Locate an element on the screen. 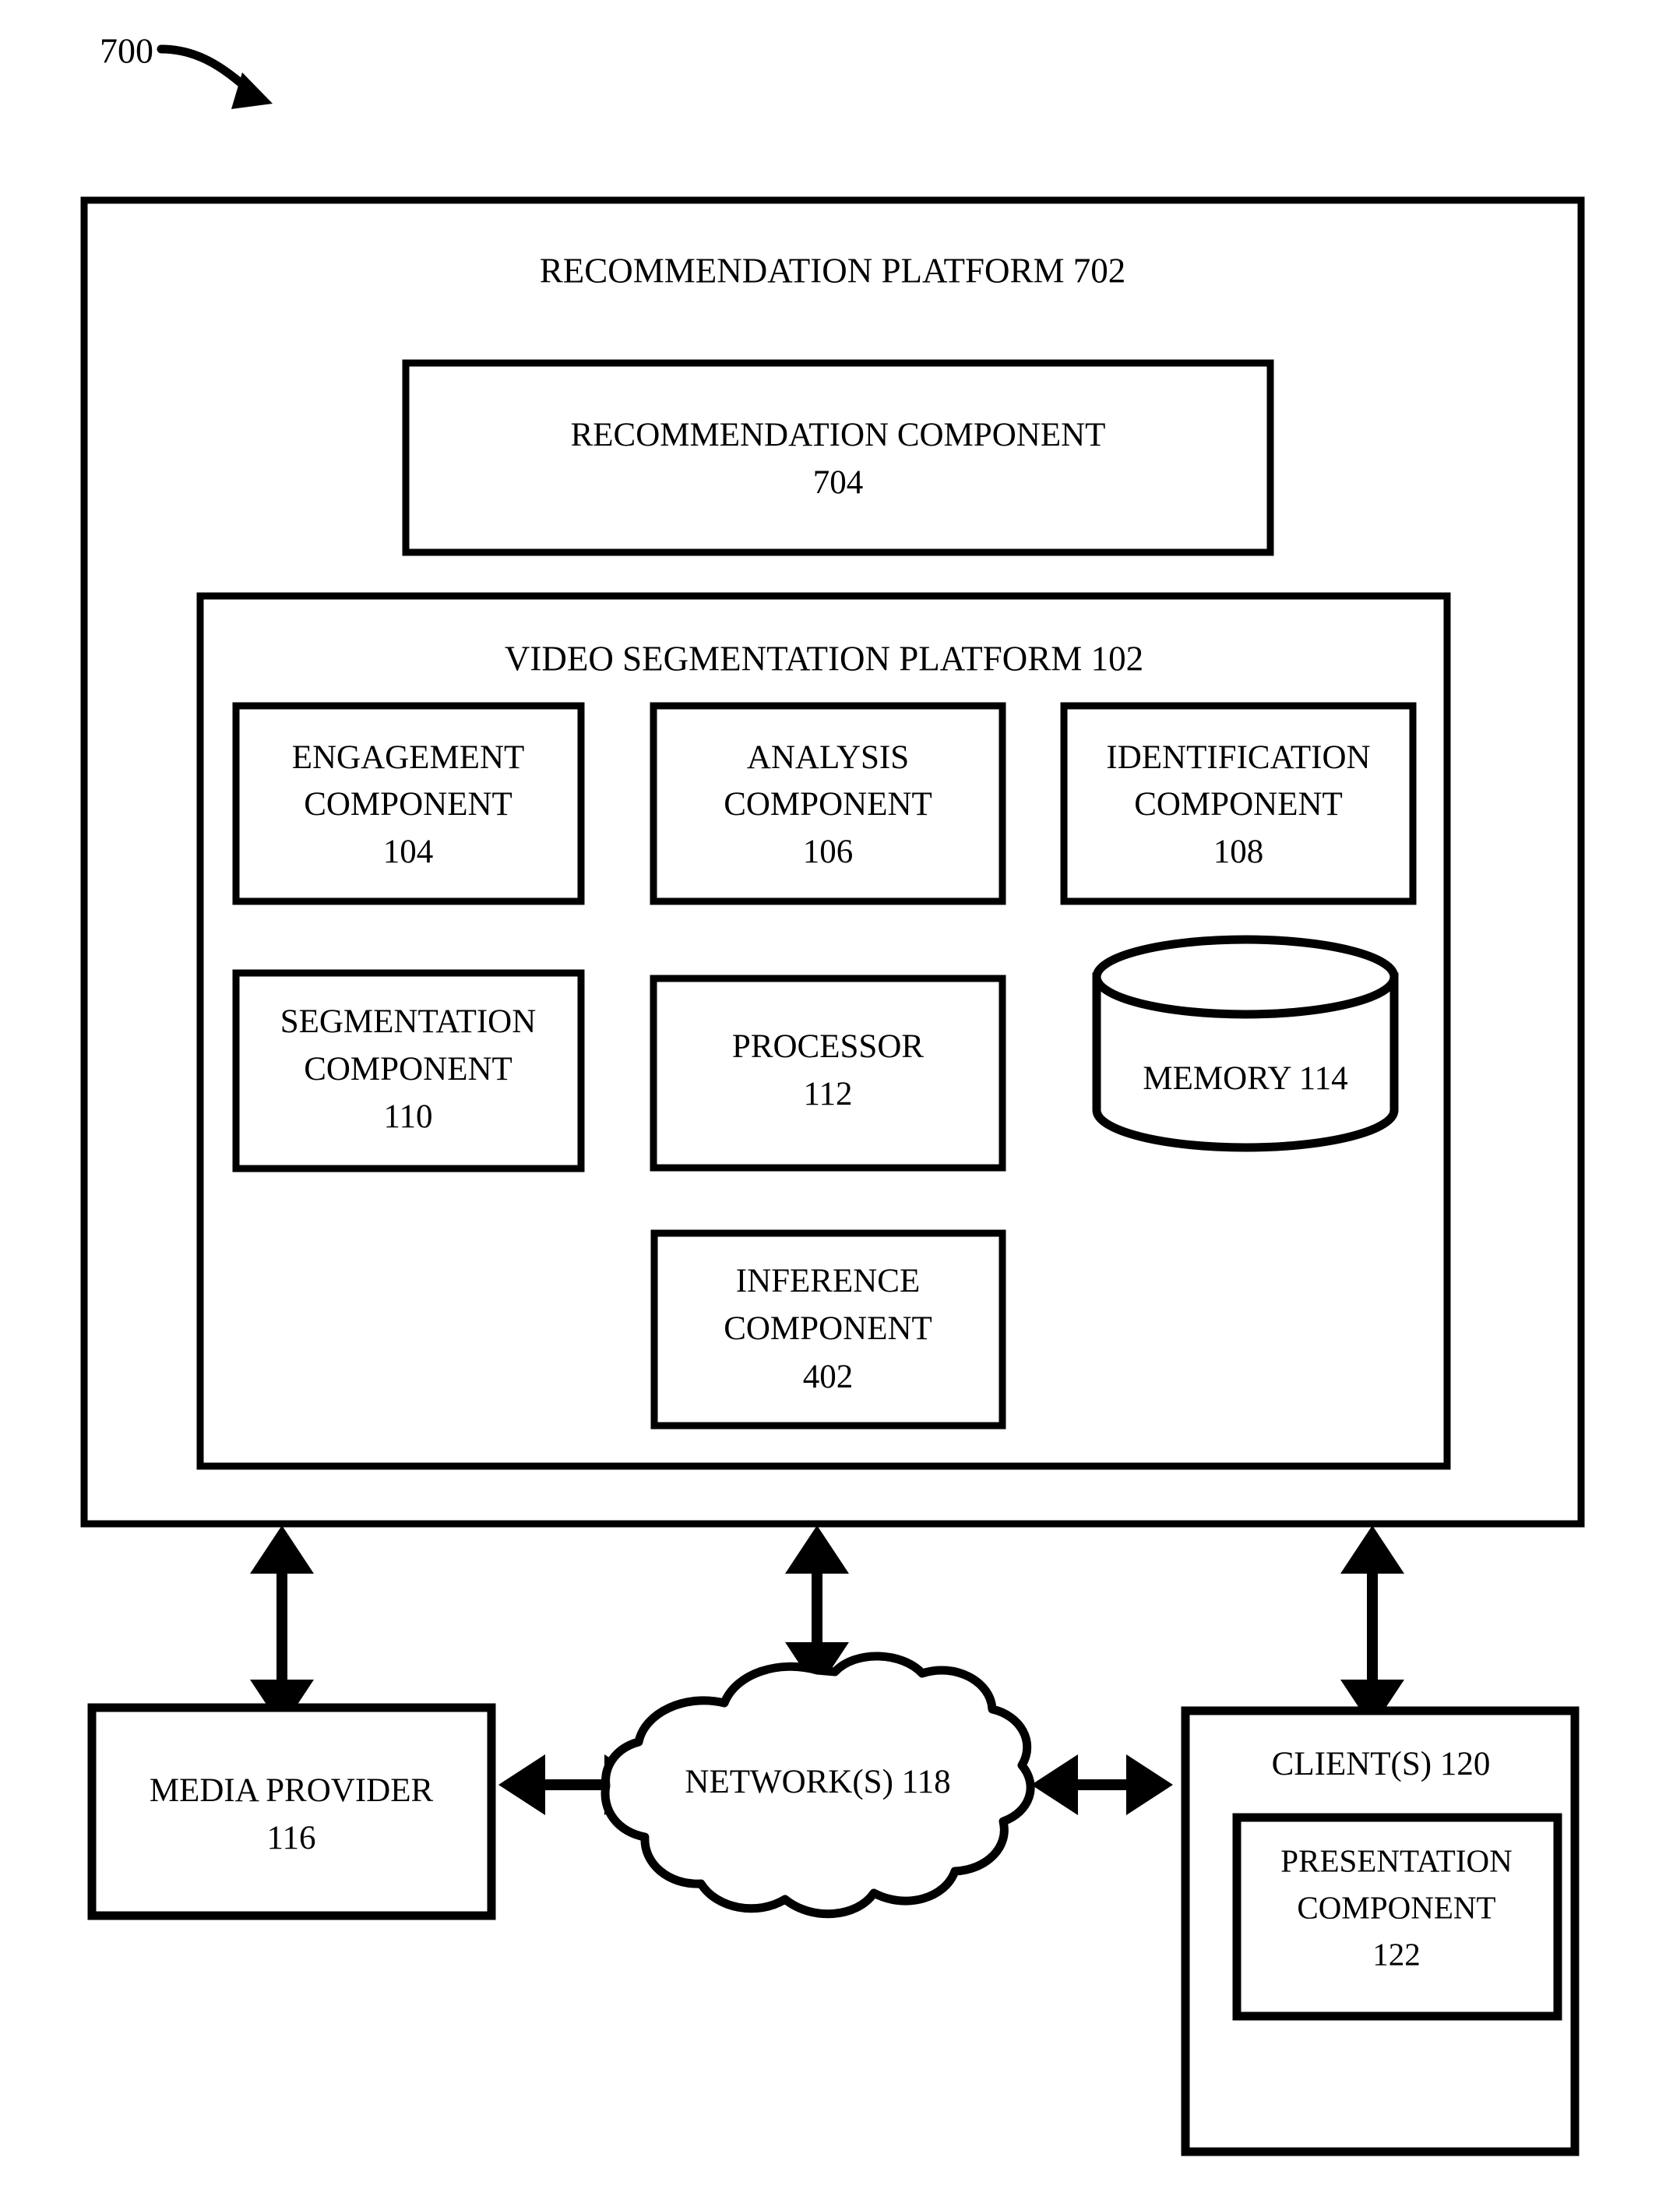 The height and width of the screenshot is (2200, 1680). presentation-component-line2: COMPONENT is located at coordinates (1396, 1907).